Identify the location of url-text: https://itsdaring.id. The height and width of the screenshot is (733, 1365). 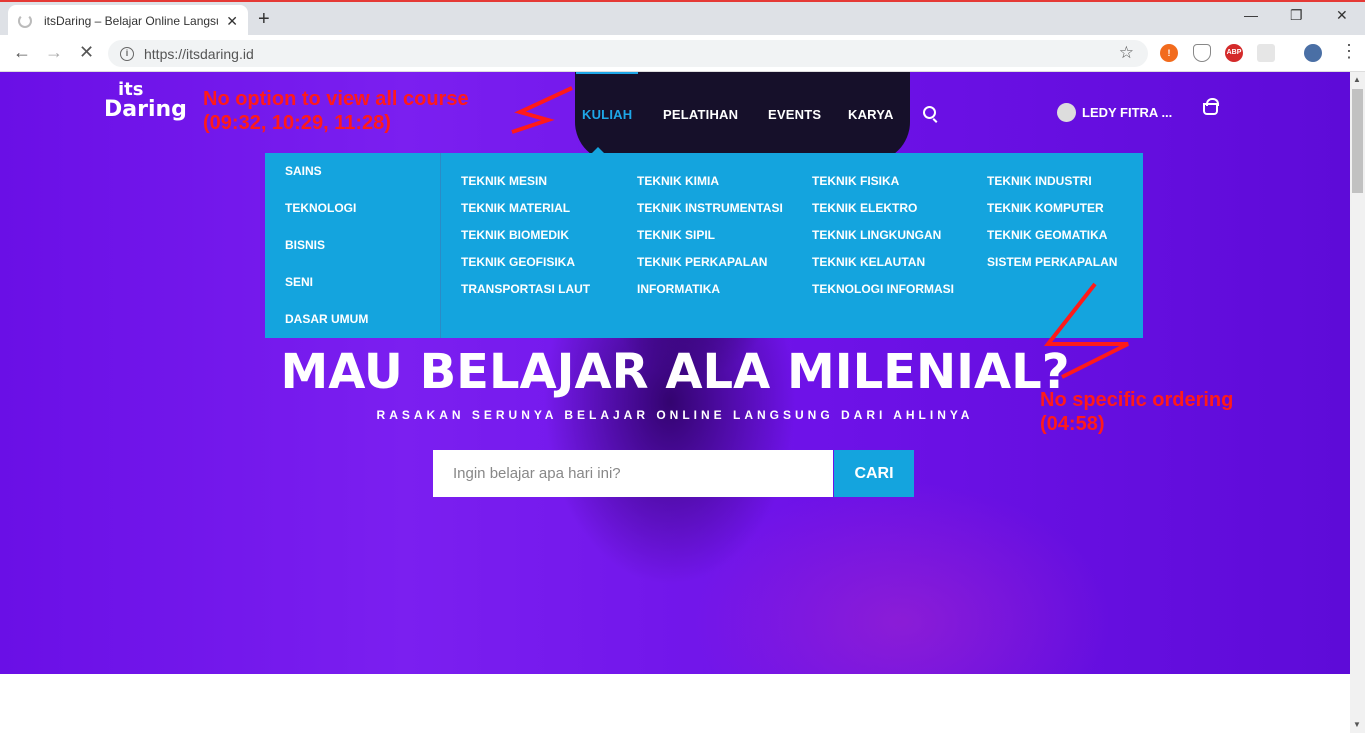
(199, 54).